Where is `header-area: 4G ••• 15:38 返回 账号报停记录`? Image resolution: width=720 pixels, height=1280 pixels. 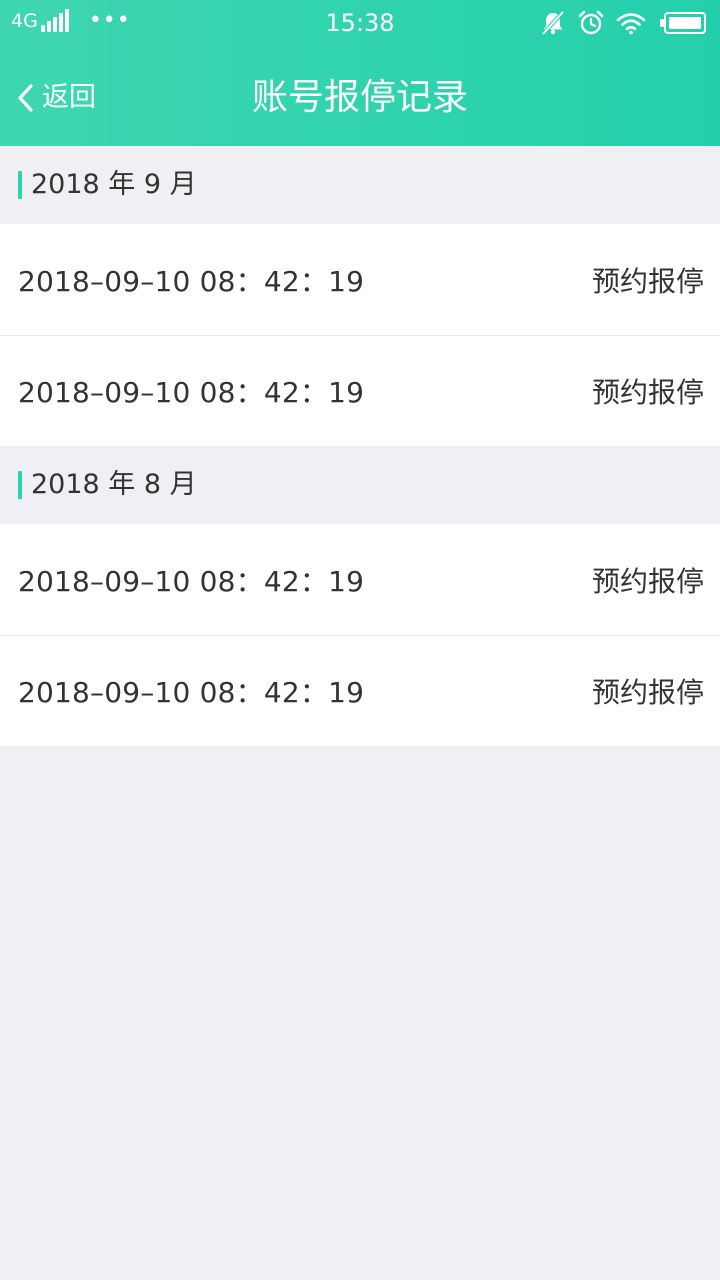 header-area: 4G ••• 15:38 返回 账号报停记录 is located at coordinates (360, 73).